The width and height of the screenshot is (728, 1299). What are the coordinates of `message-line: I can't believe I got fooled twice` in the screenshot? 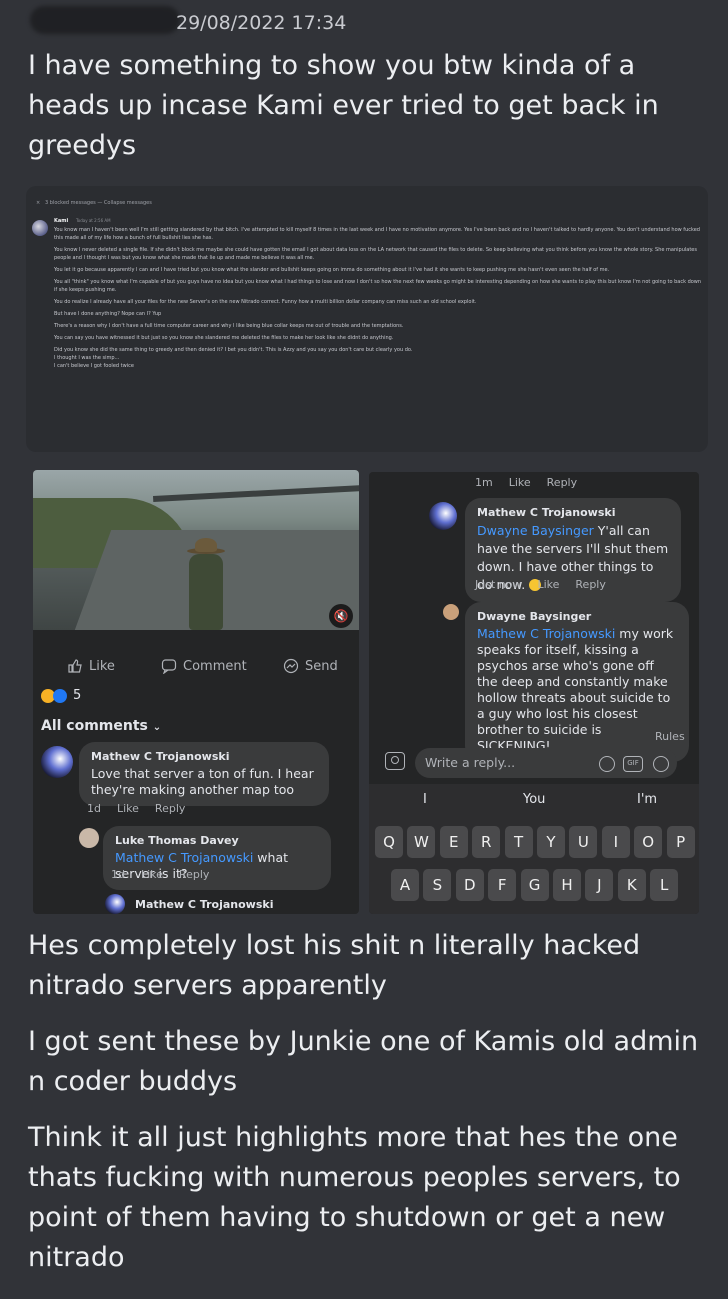 It's located at (94, 366).